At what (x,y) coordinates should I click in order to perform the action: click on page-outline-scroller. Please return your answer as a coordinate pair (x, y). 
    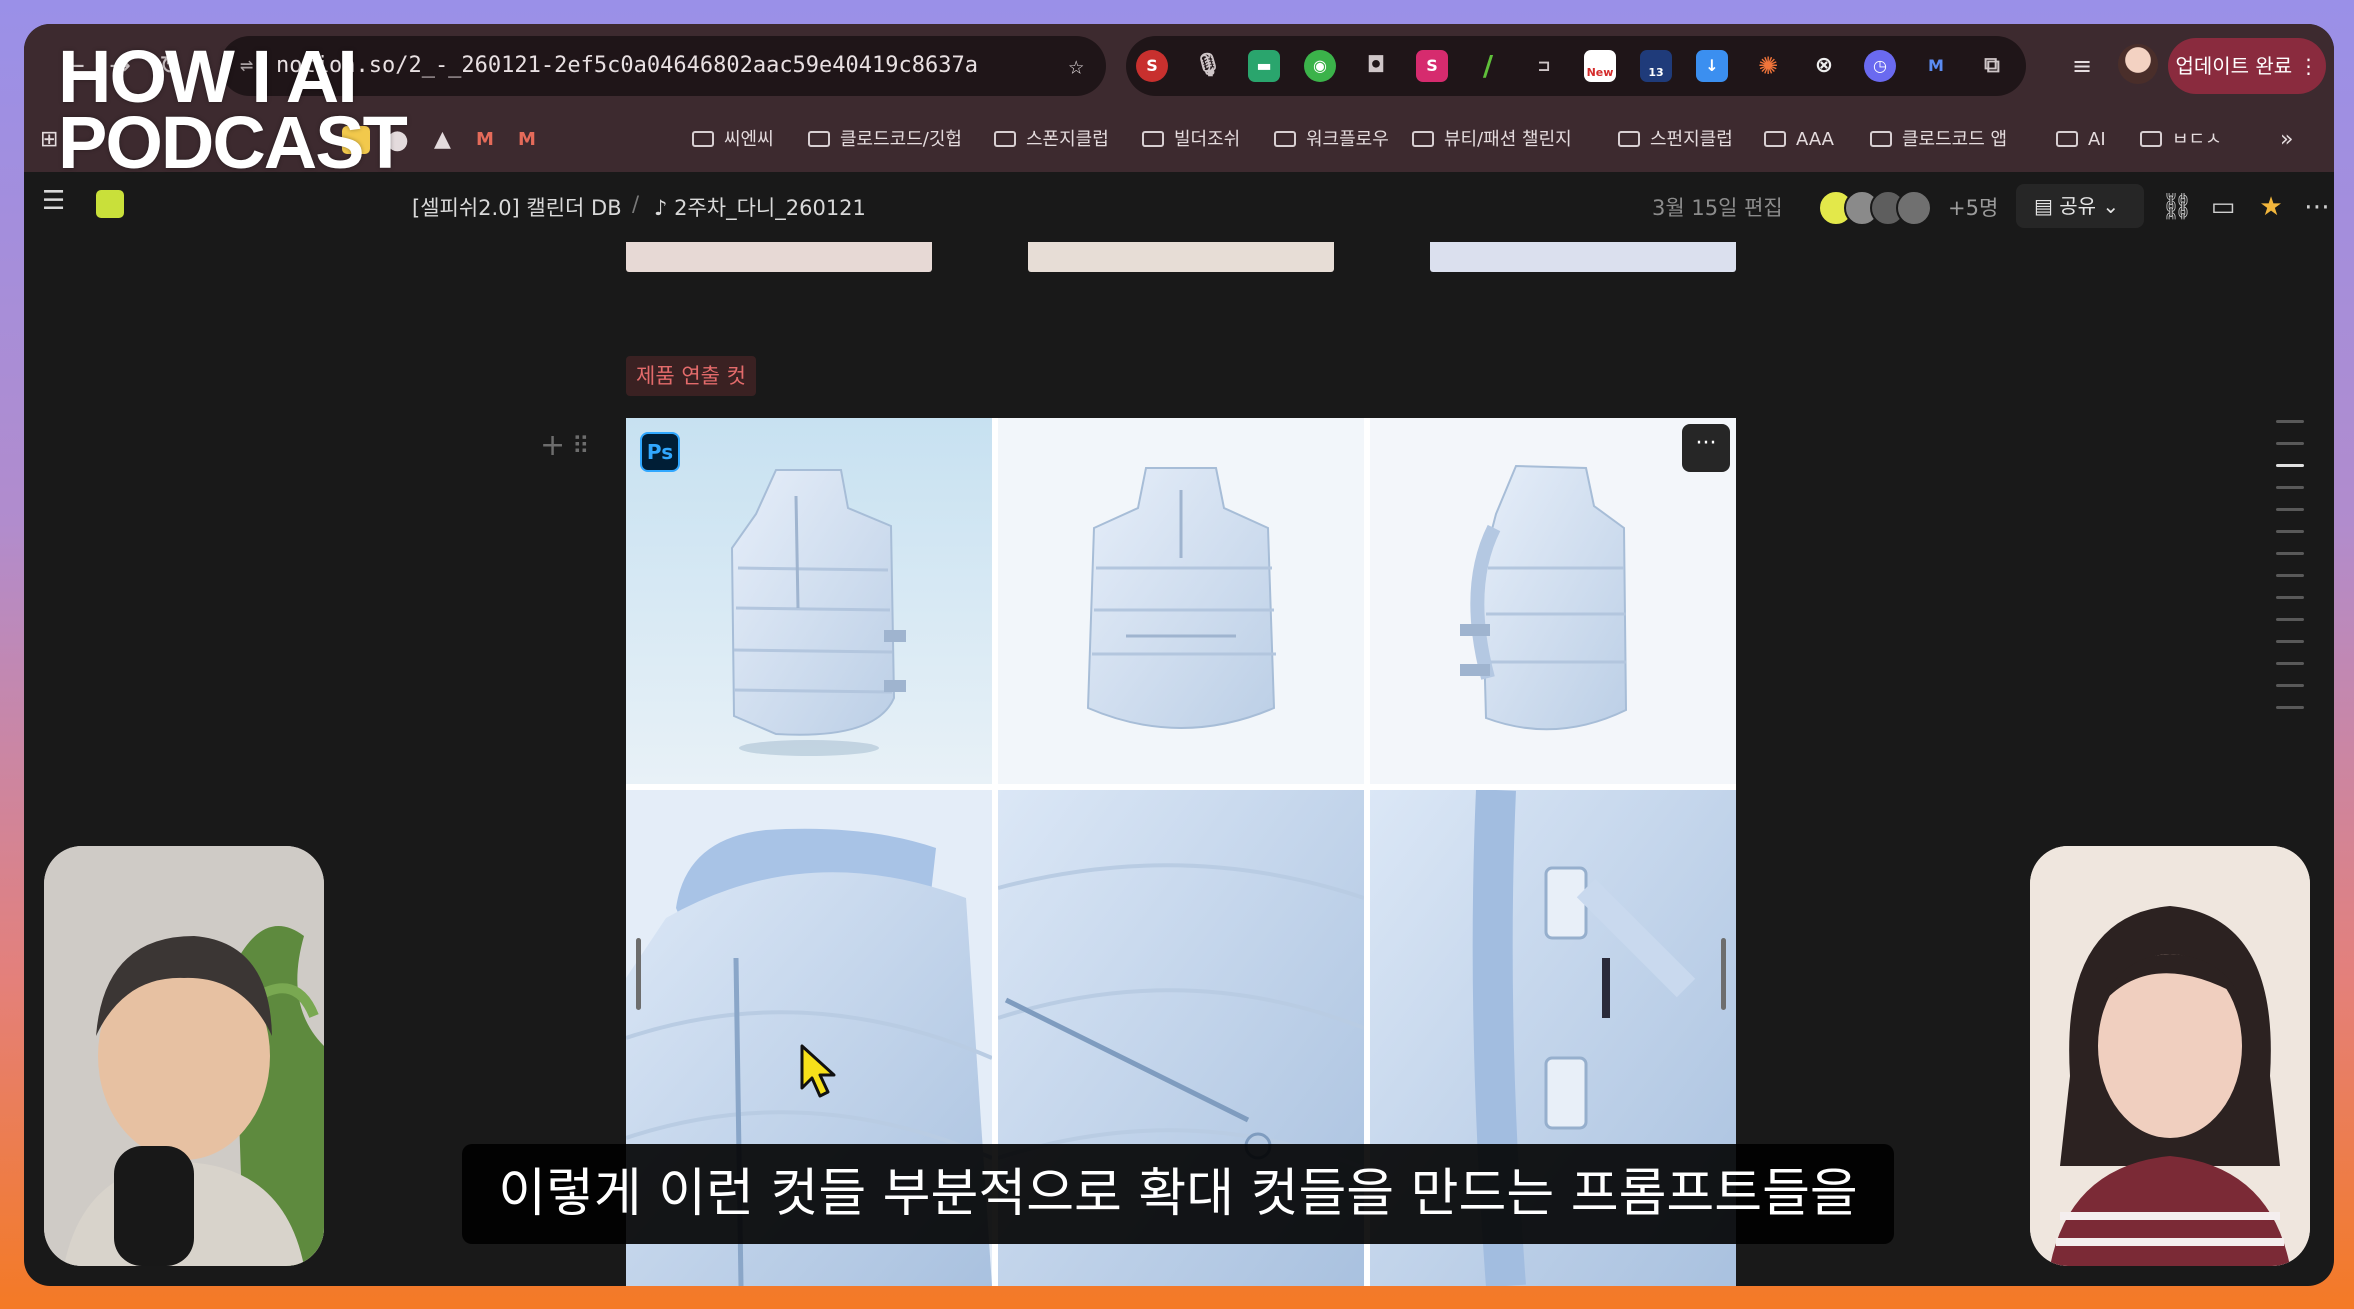
    Looking at the image, I should click on (2290, 574).